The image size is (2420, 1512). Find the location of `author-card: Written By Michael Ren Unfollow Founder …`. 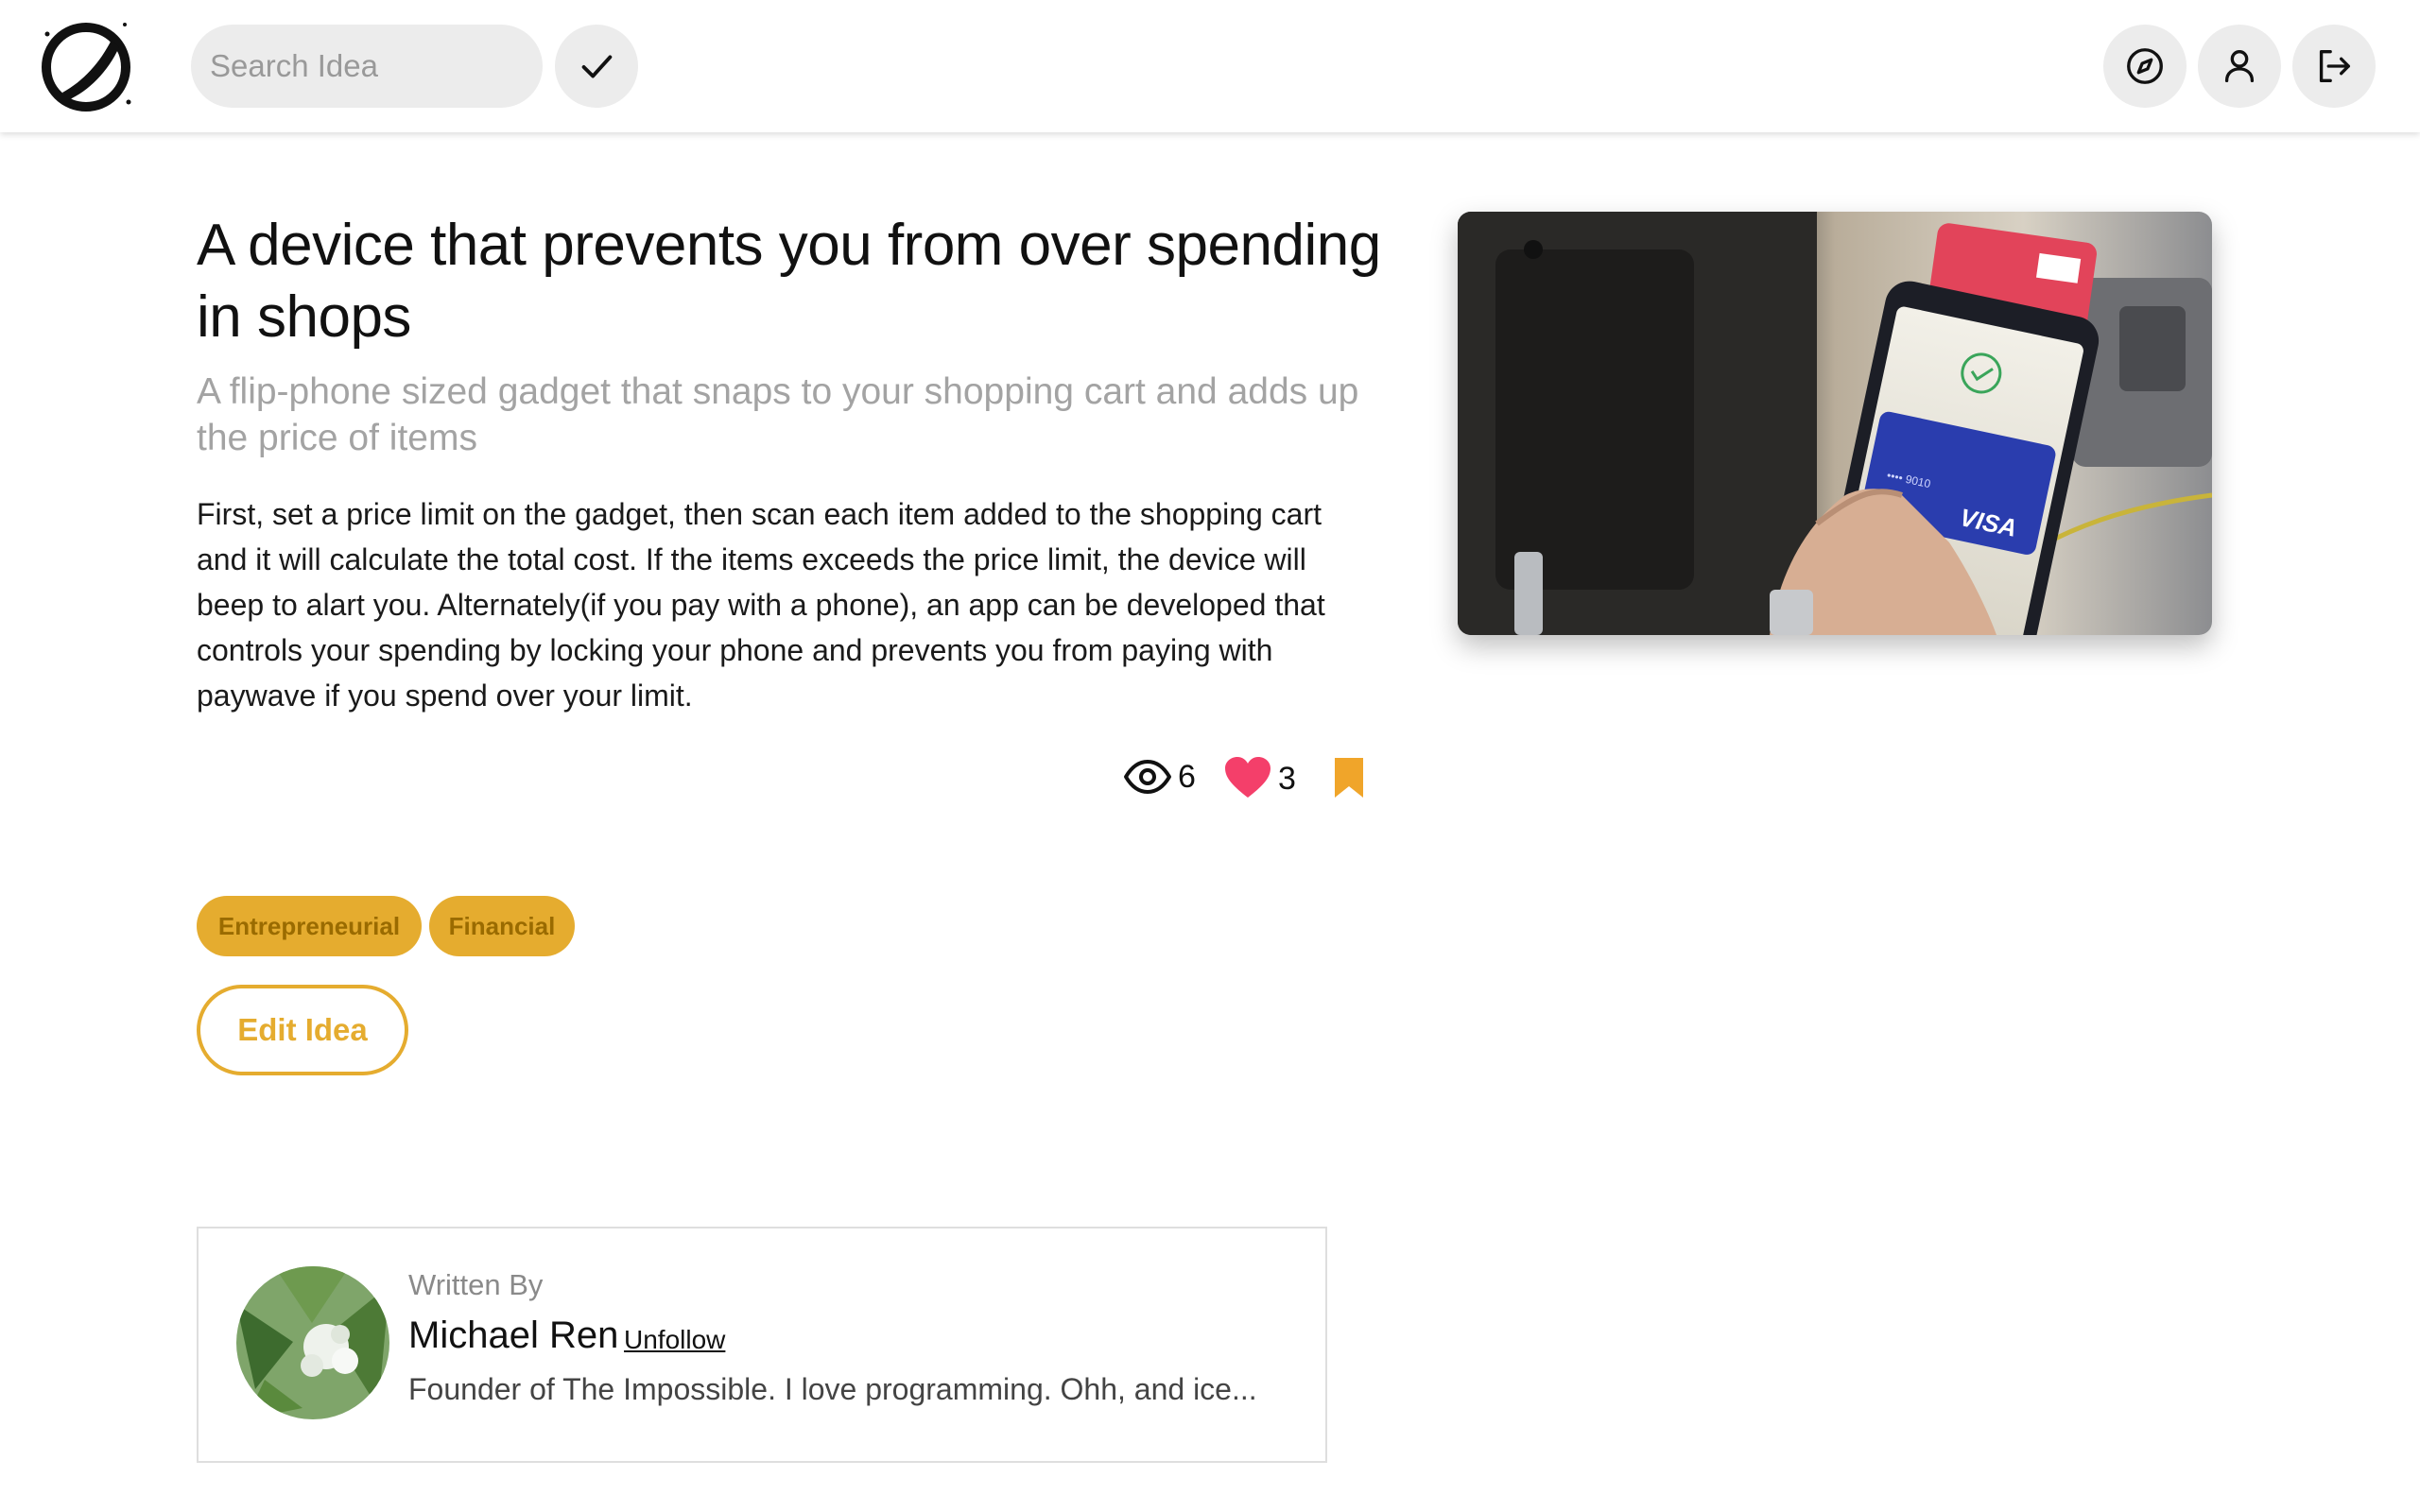

author-card: Written By Michael Ren Unfollow Founder … is located at coordinates (762, 1345).